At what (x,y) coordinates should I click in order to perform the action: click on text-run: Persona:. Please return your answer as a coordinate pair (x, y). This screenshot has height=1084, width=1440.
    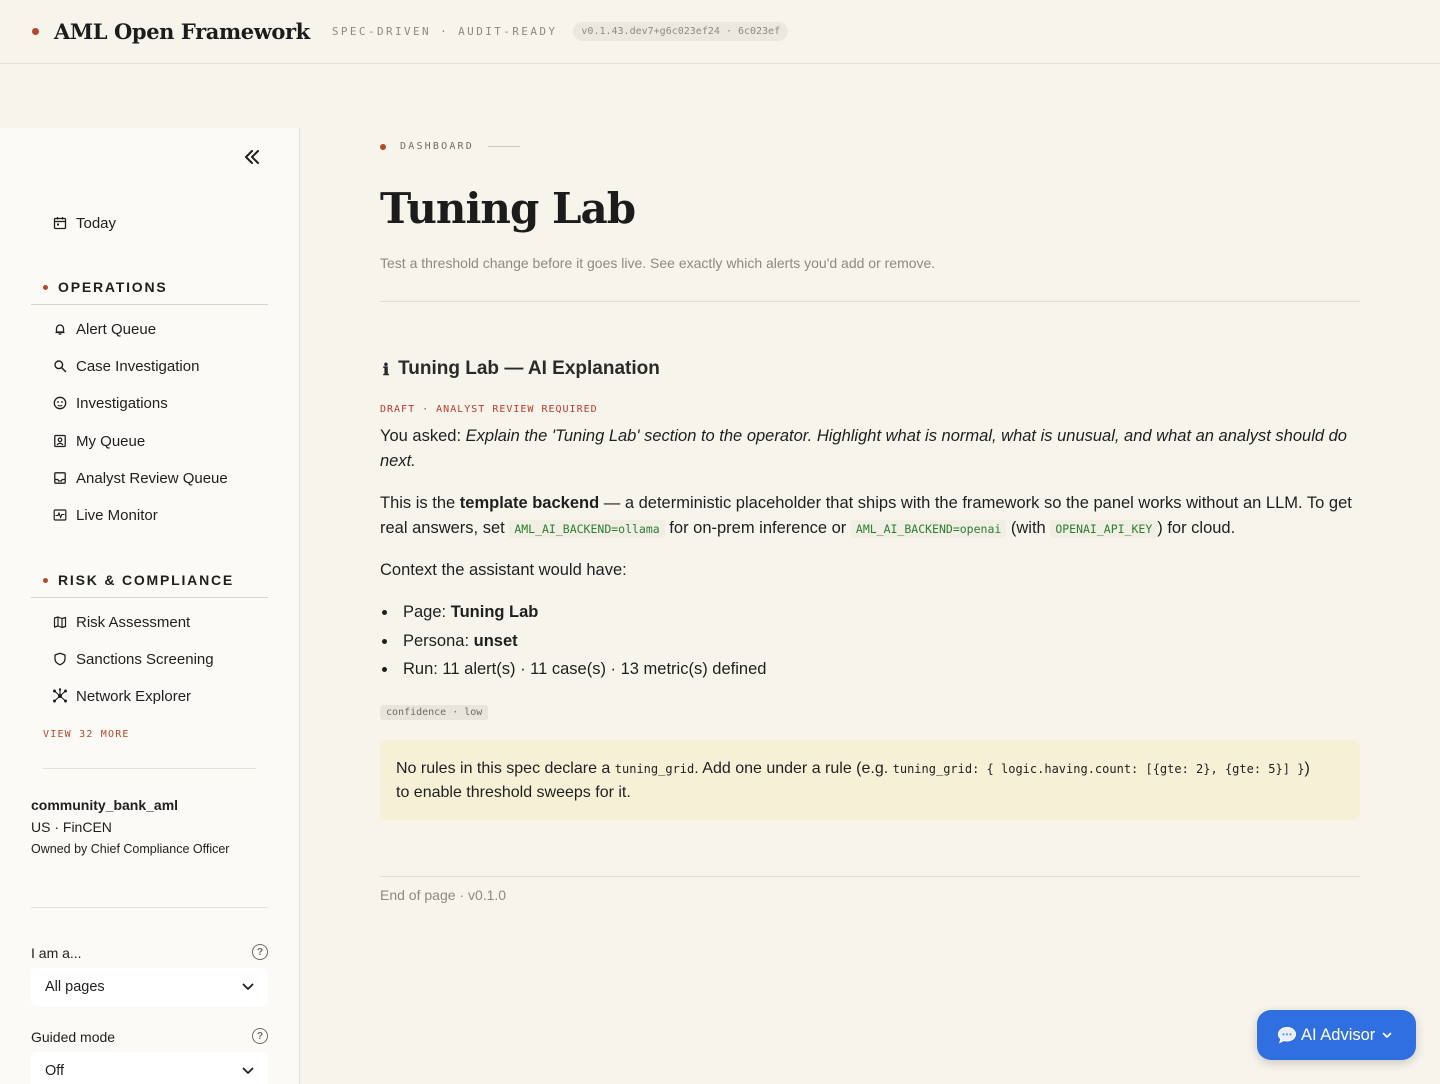
    Looking at the image, I should click on (438, 640).